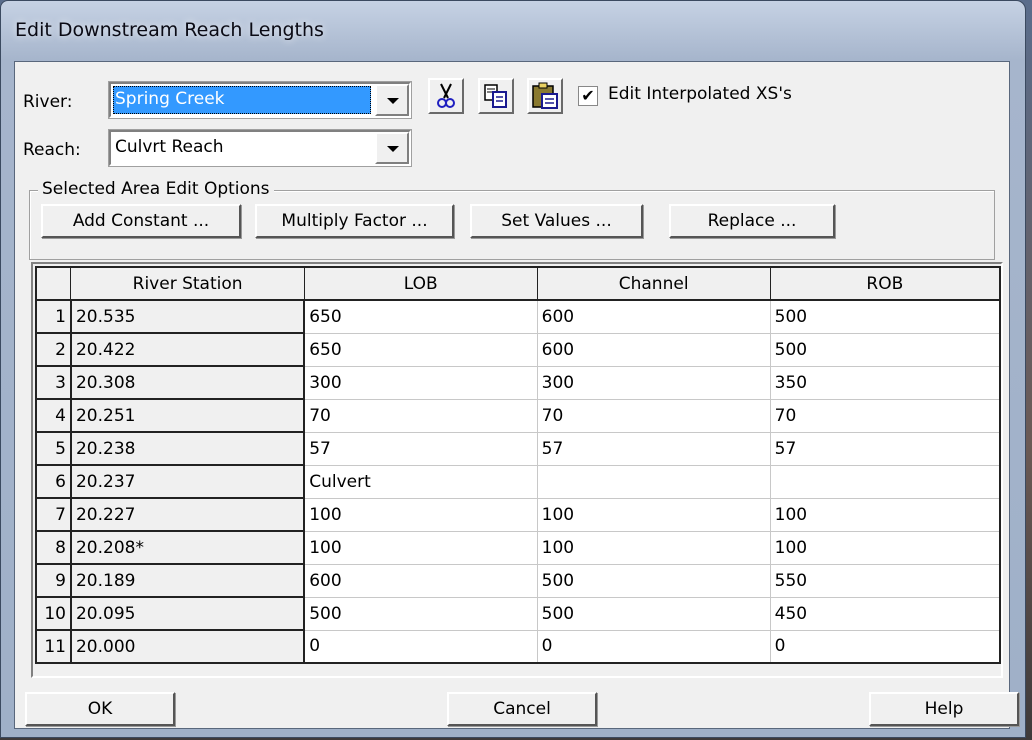 The width and height of the screenshot is (1032, 740). I want to click on channel-cell, so click(654, 482).